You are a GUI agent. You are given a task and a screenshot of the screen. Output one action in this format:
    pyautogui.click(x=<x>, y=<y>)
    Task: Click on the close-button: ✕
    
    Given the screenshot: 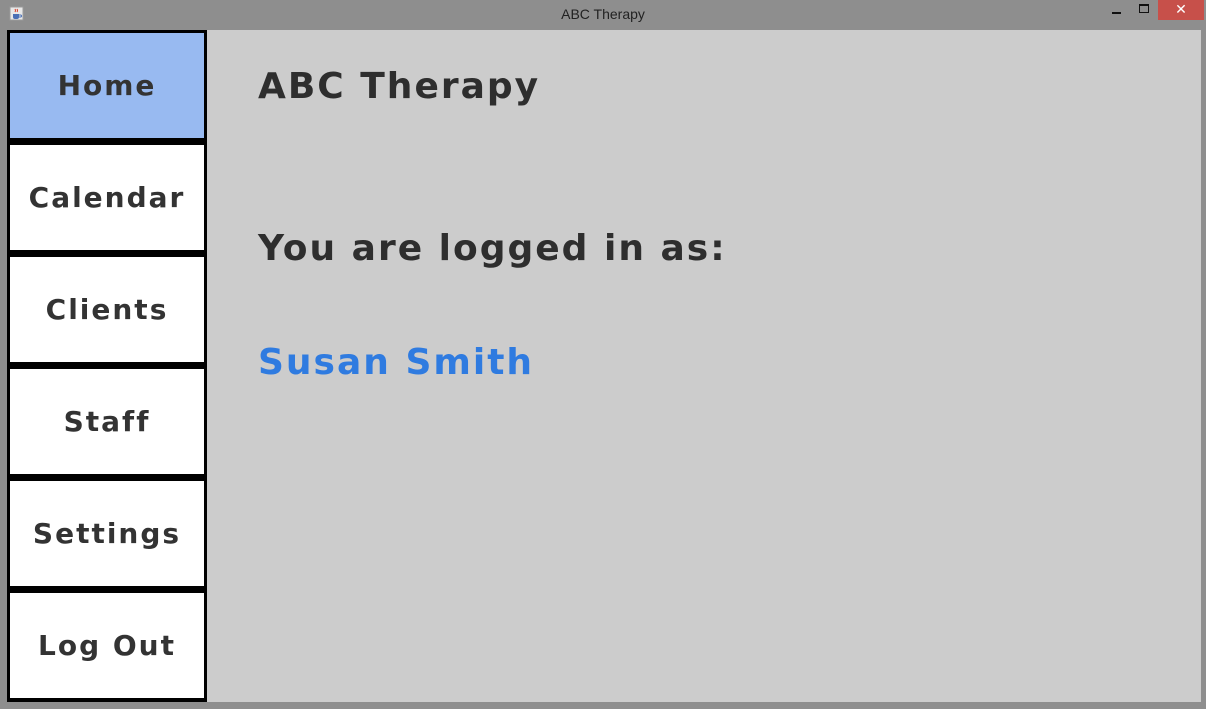 What is the action you would take?
    pyautogui.click(x=1181, y=10)
    